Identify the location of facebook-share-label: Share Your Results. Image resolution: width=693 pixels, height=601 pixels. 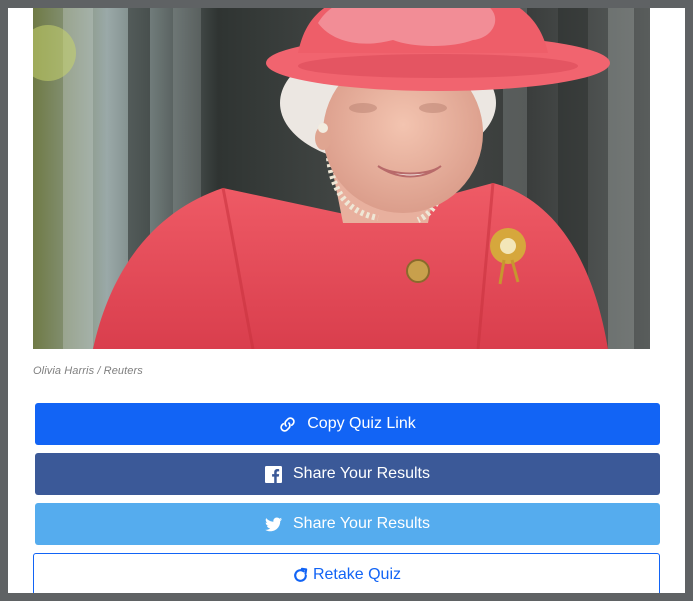
(361, 473).